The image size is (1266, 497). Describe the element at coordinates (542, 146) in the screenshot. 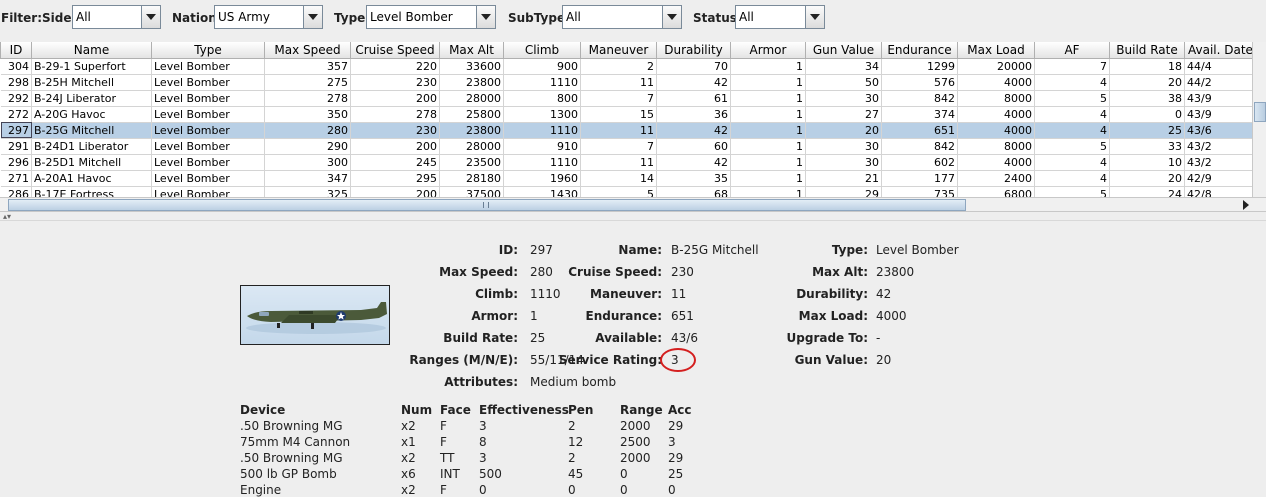

I see `table-cell: 910` at that location.